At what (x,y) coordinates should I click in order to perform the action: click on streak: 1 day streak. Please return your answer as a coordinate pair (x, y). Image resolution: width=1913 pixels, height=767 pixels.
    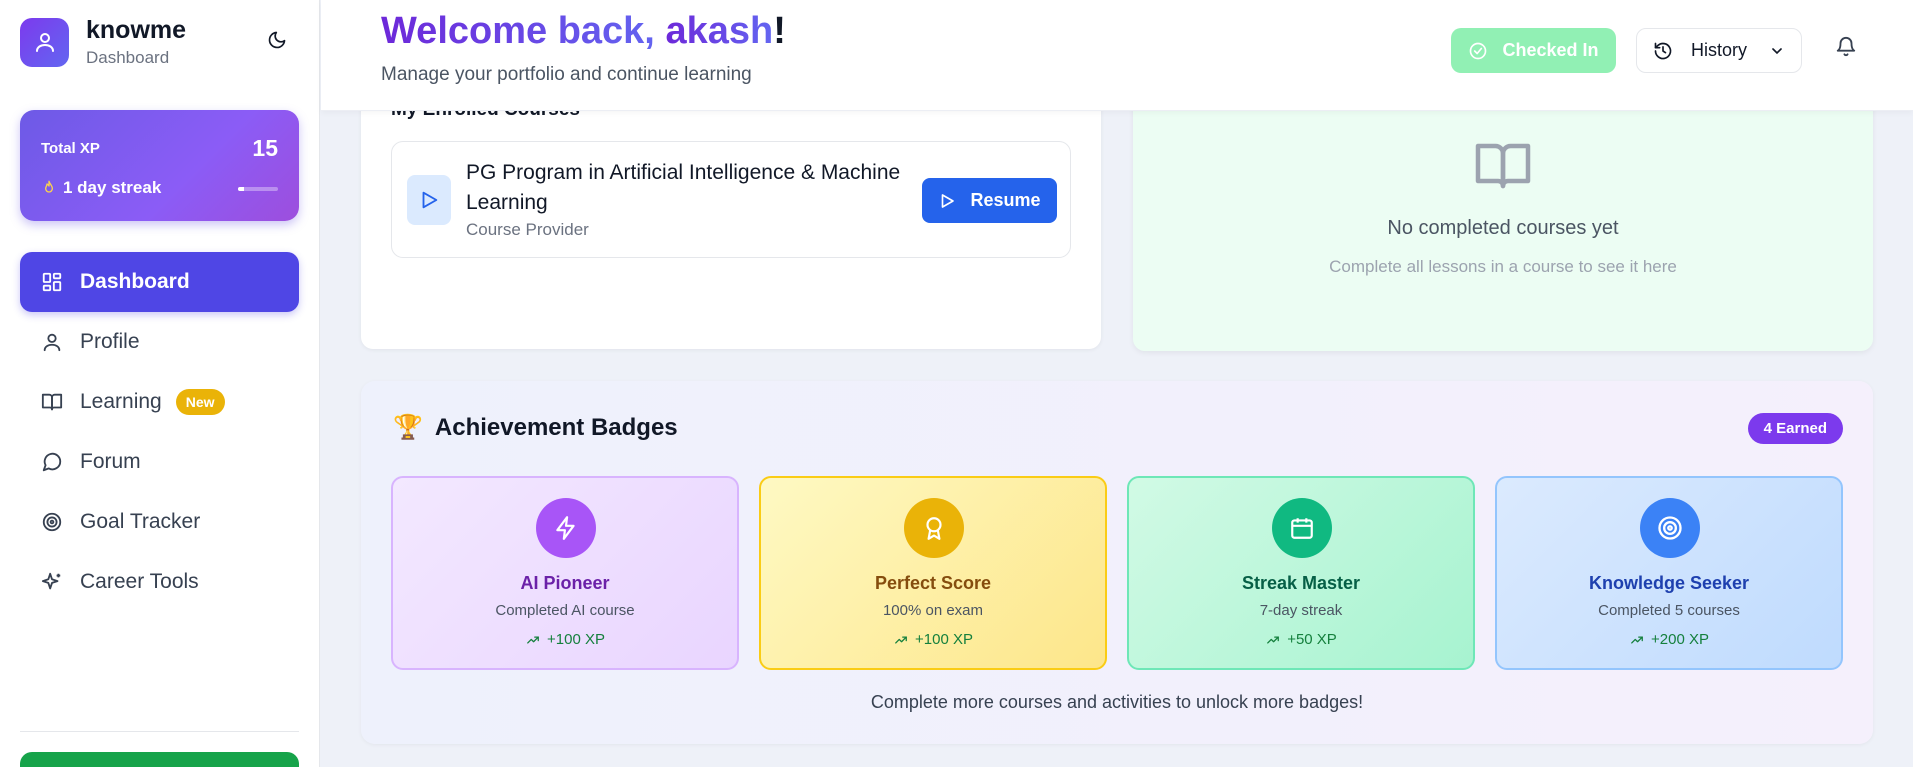
    Looking at the image, I should click on (101, 188).